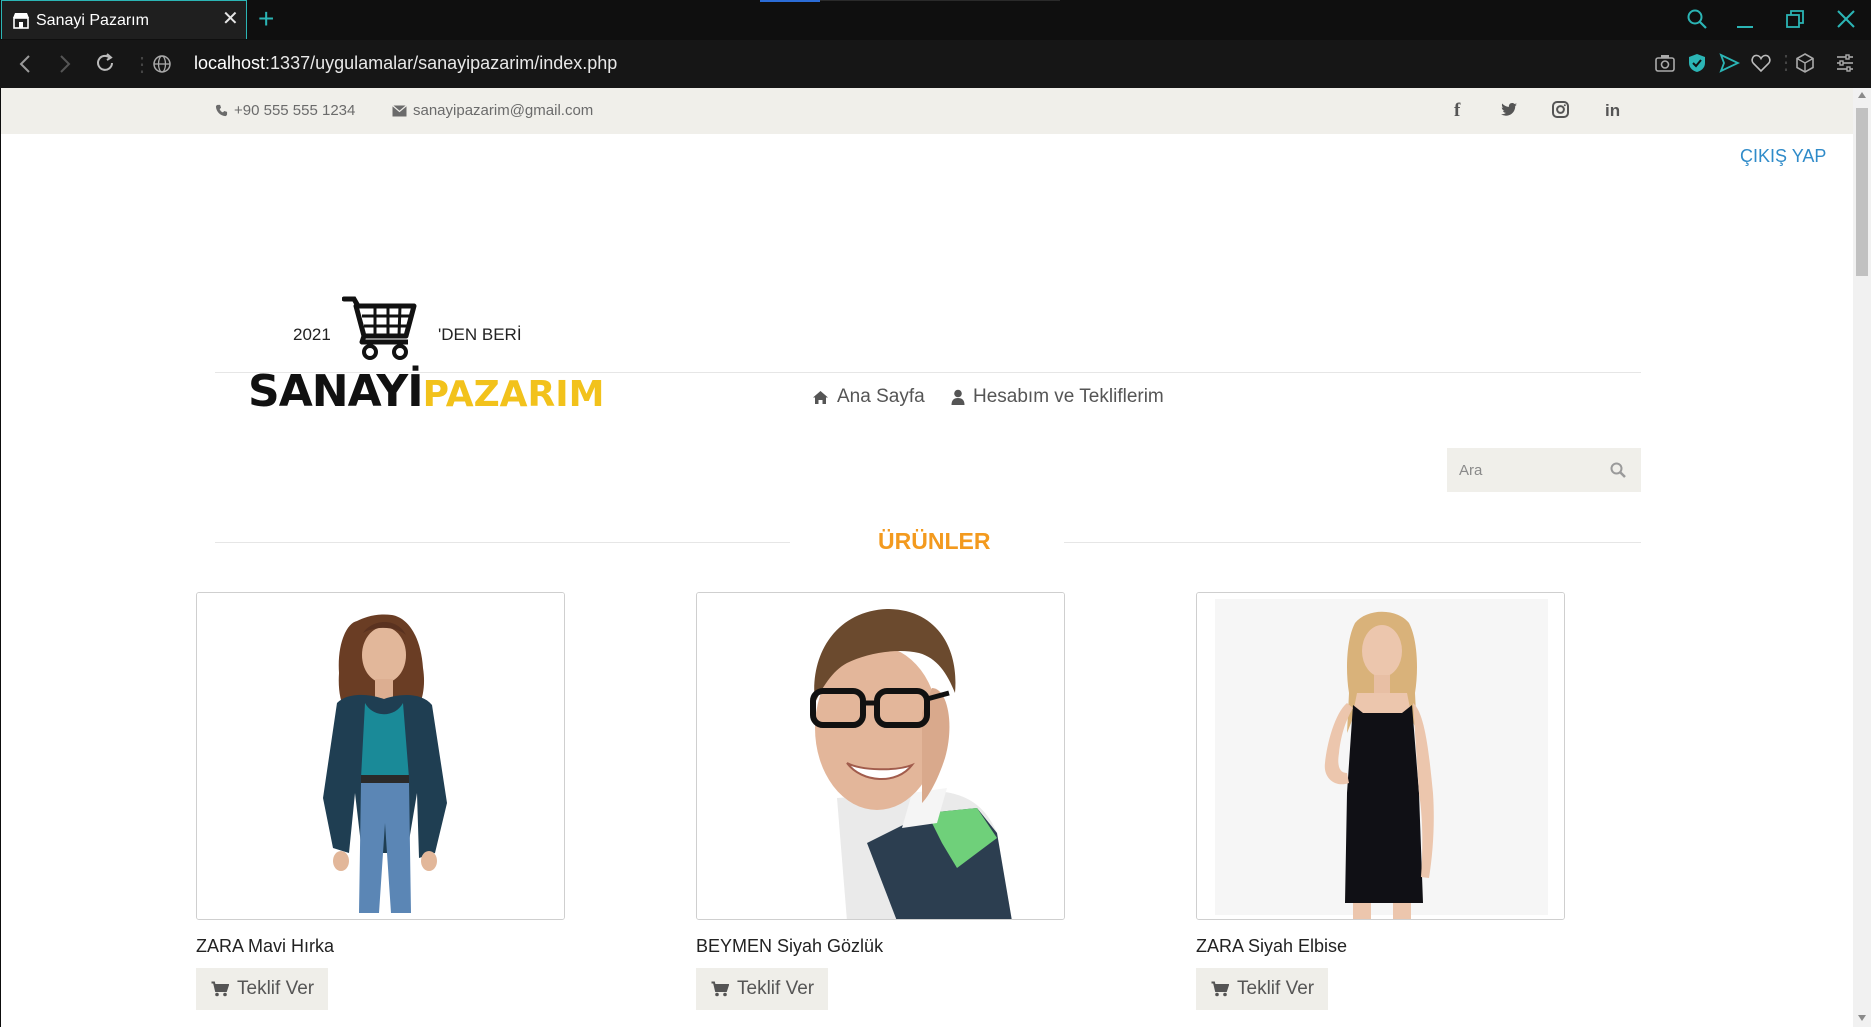 The image size is (1871, 1027). I want to click on instagram-icon, so click(1560, 109).